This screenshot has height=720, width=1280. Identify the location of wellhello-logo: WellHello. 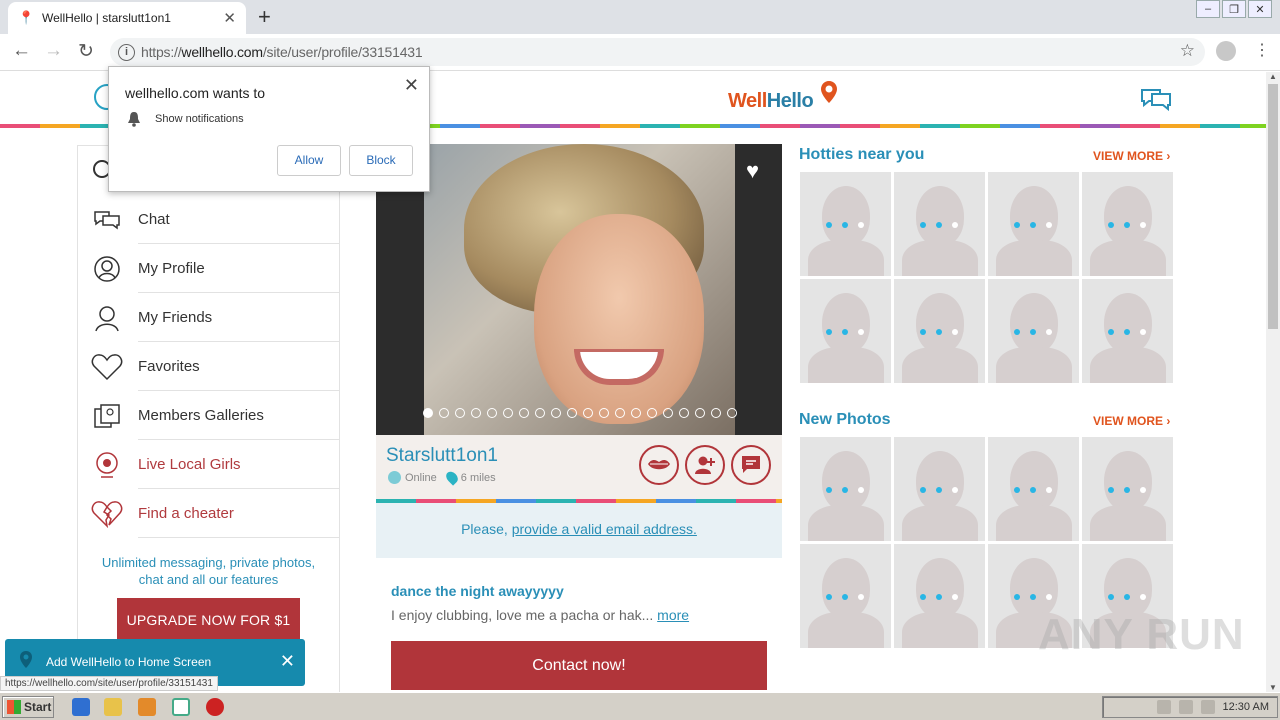
(771, 101).